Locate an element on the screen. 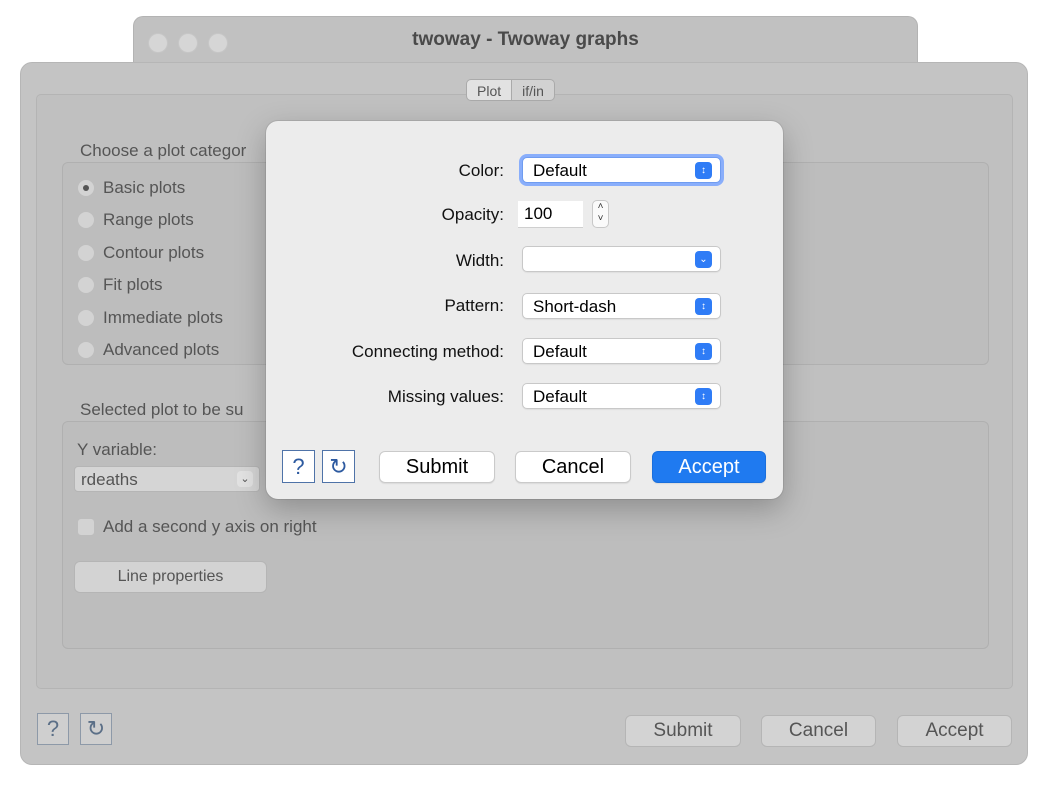 This screenshot has width=1048, height=786. opacity-stepper: ˄ ˅ is located at coordinates (600, 214).